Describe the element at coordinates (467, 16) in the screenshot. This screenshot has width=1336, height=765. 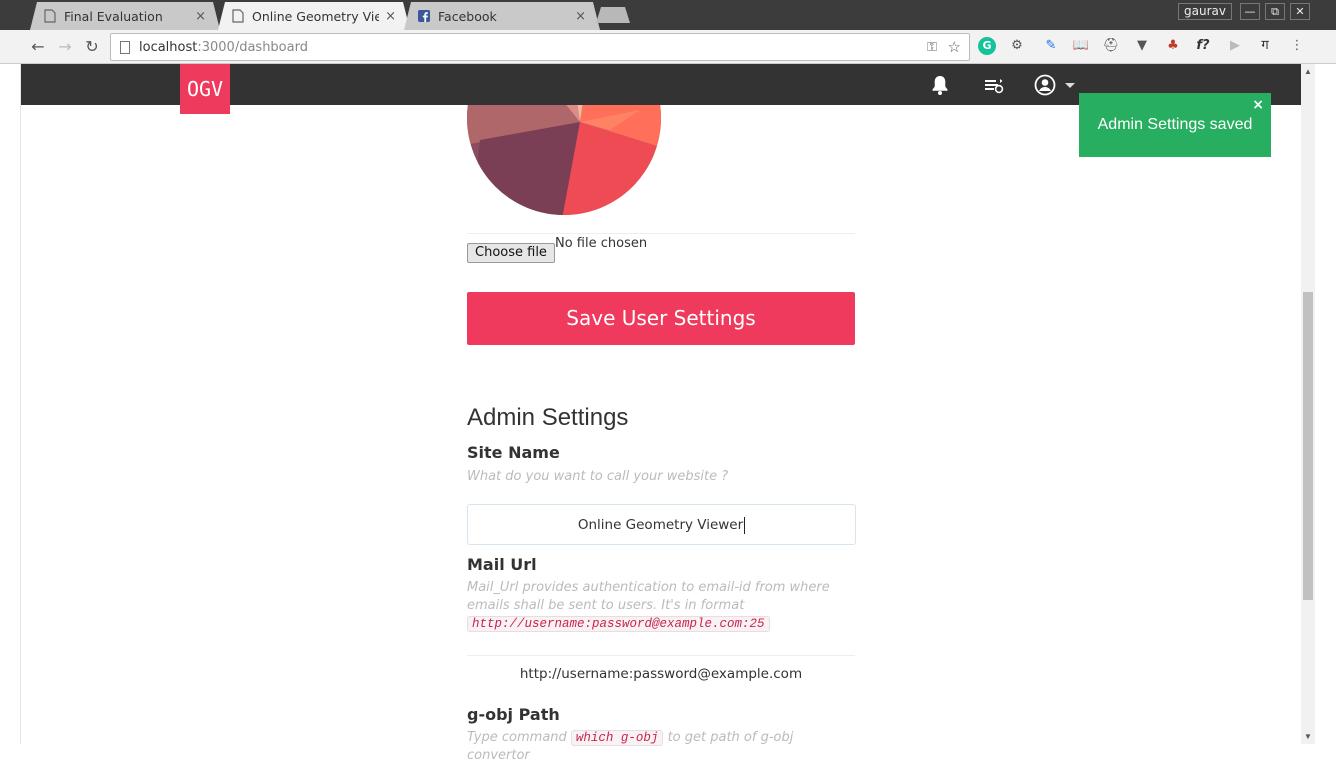
I see `tab-title: Facebook` at that location.